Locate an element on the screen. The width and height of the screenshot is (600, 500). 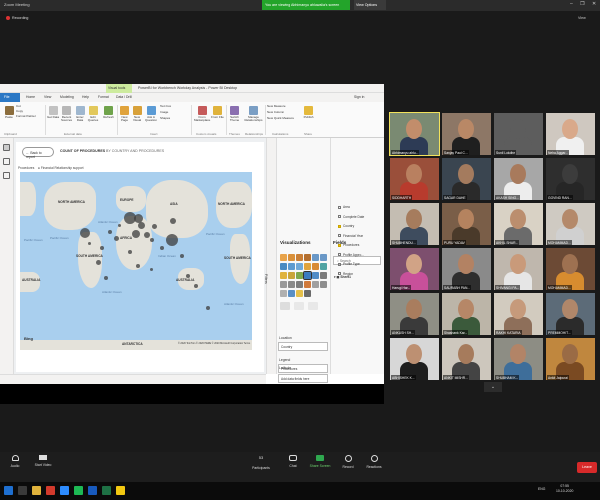
report-view-icon is located at coordinates (6, 147).